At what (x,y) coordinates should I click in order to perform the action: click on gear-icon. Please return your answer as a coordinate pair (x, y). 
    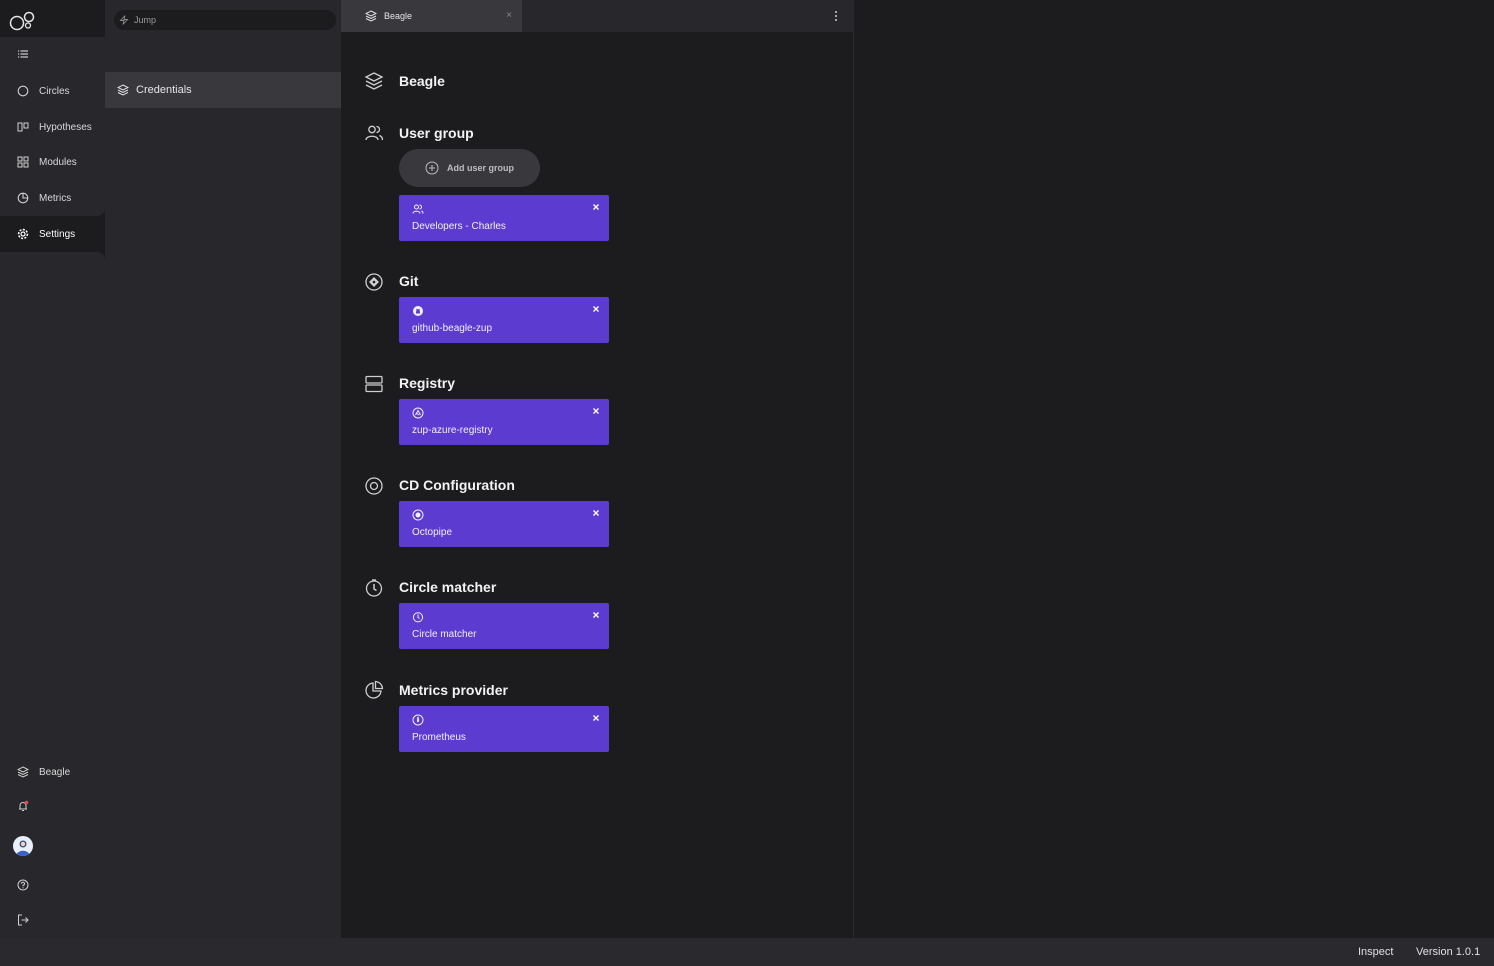
    Looking at the image, I should click on (23, 234).